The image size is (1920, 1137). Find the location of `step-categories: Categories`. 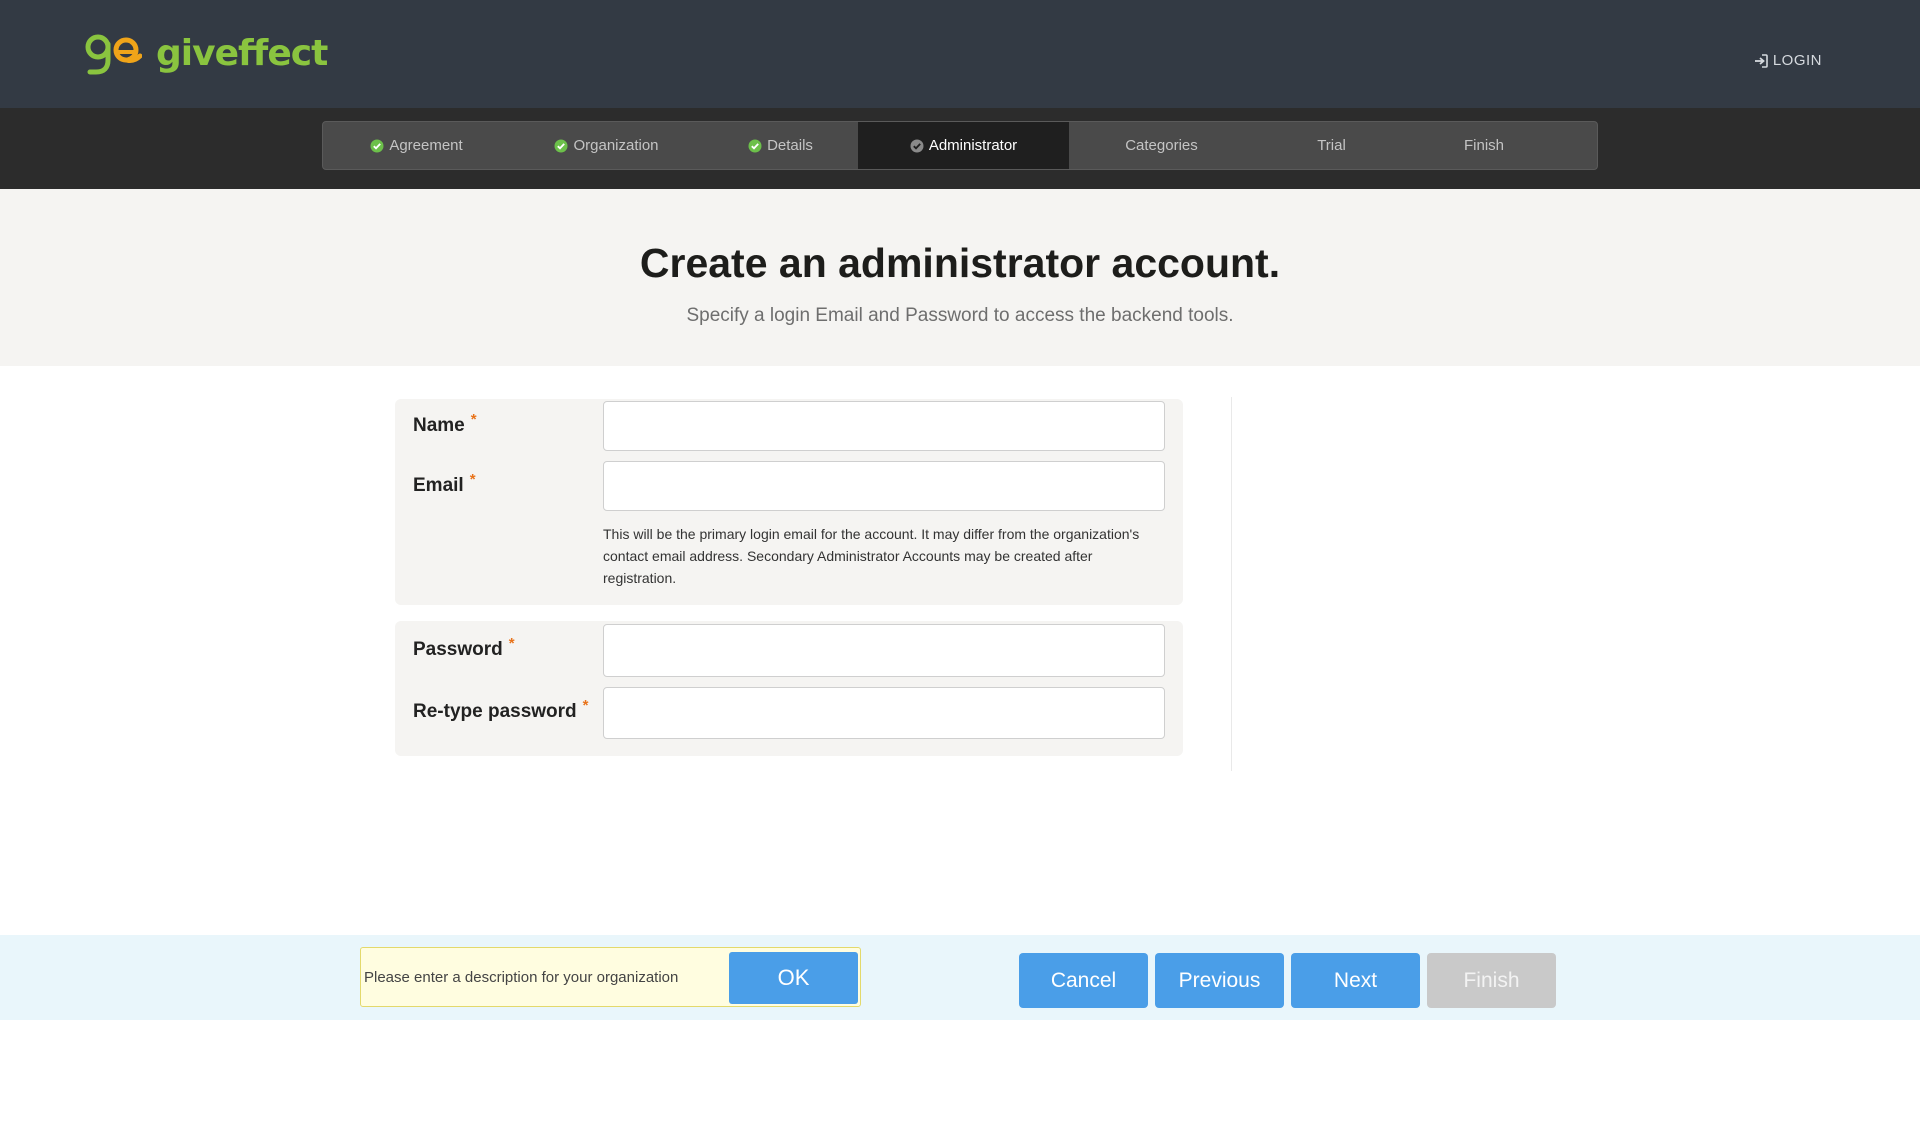

step-categories: Categories is located at coordinates (1161, 145).